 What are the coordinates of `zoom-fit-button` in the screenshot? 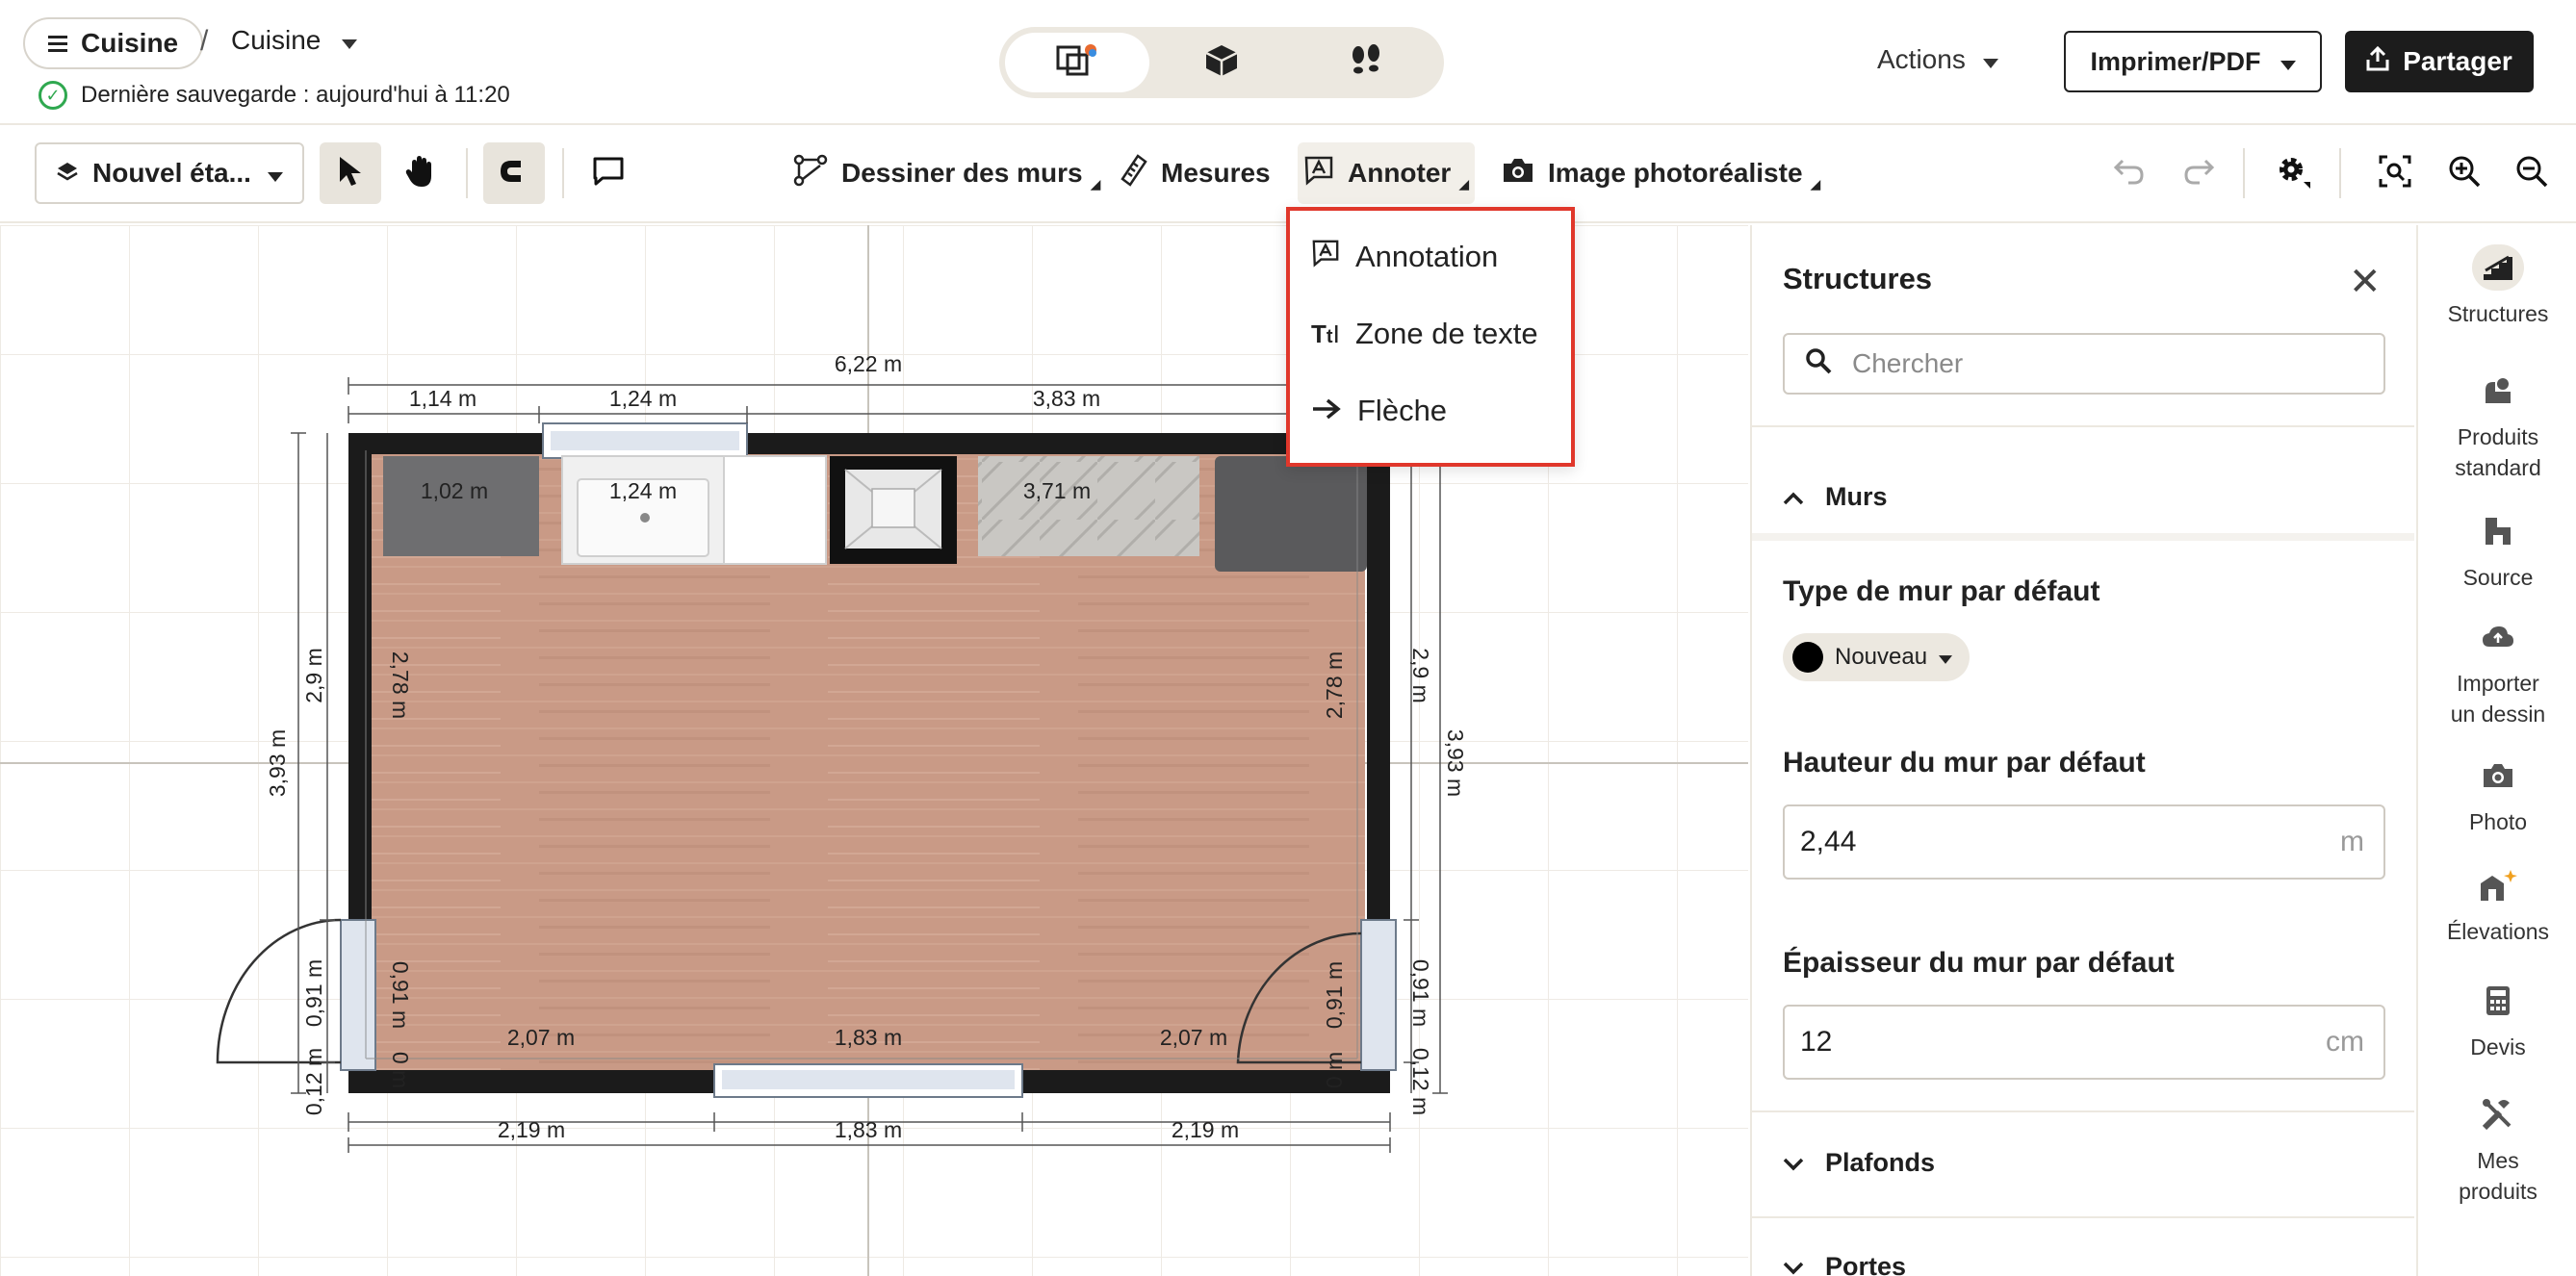 It's located at (2395, 173).